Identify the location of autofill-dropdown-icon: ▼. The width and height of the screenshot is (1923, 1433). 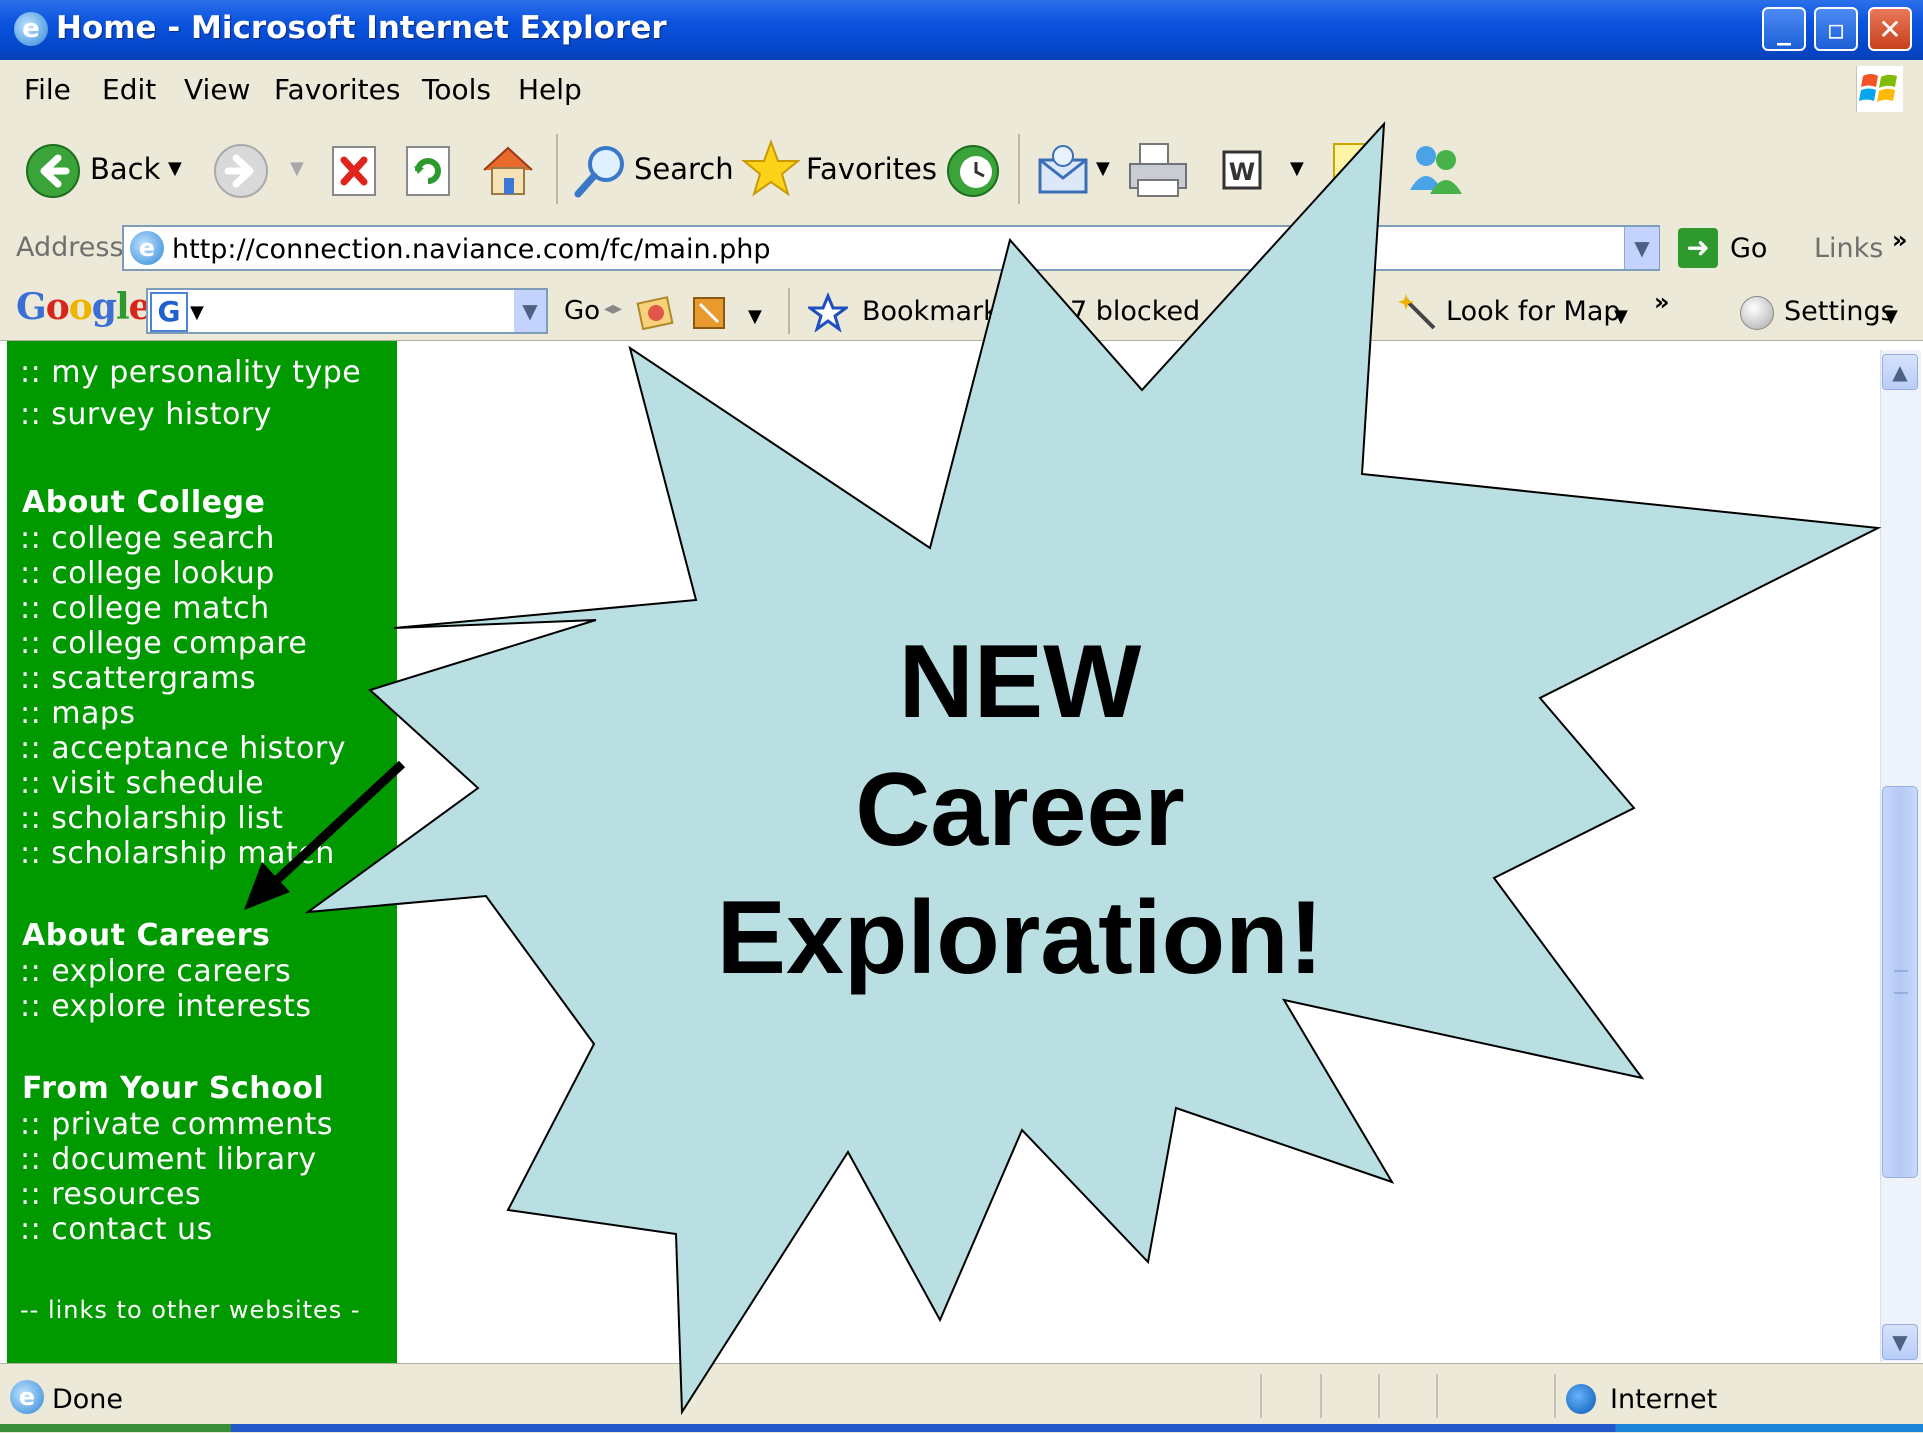
(1363, 316).